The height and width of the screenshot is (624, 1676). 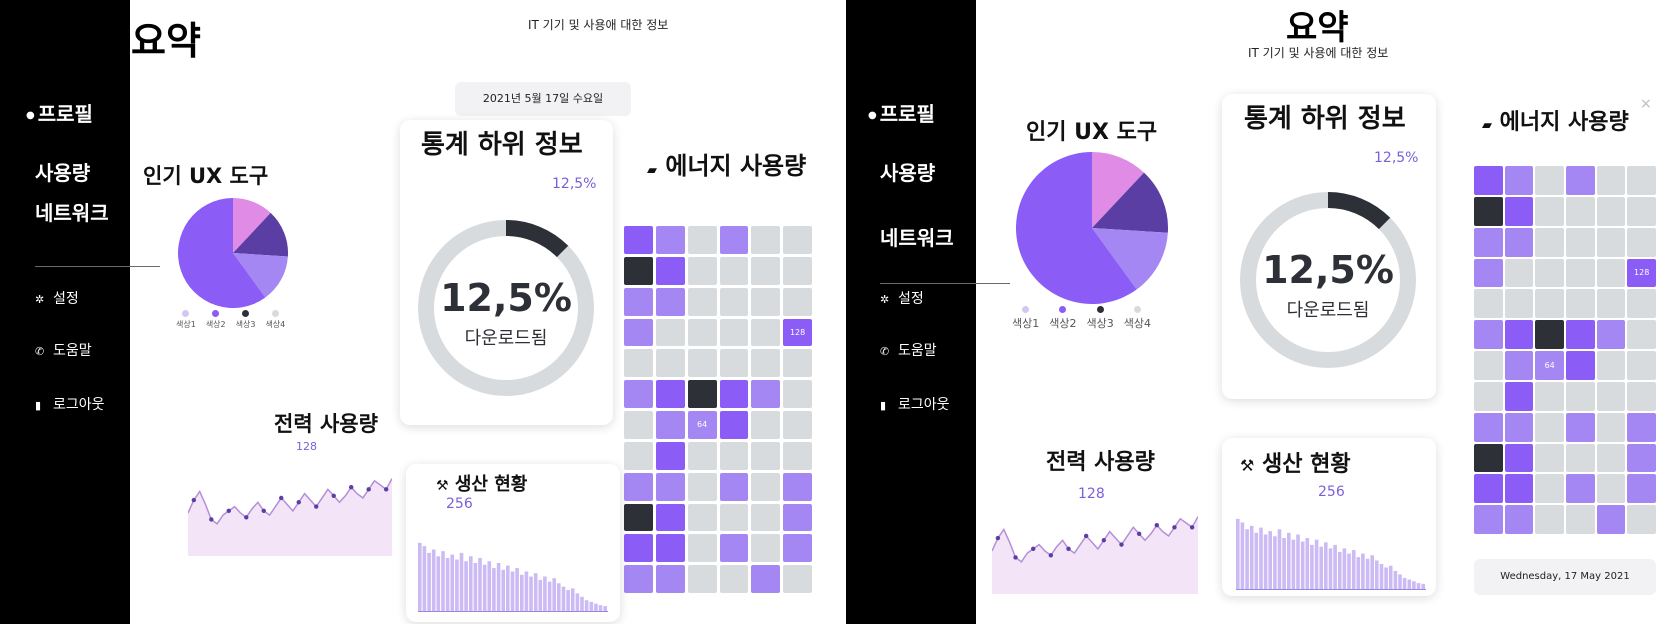 I want to click on sidebar: ● 프로필 사용량 네트워크 ✲ 설정 ✆ 도움말 ▮ 로그아웃, so click(x=65, y=312).